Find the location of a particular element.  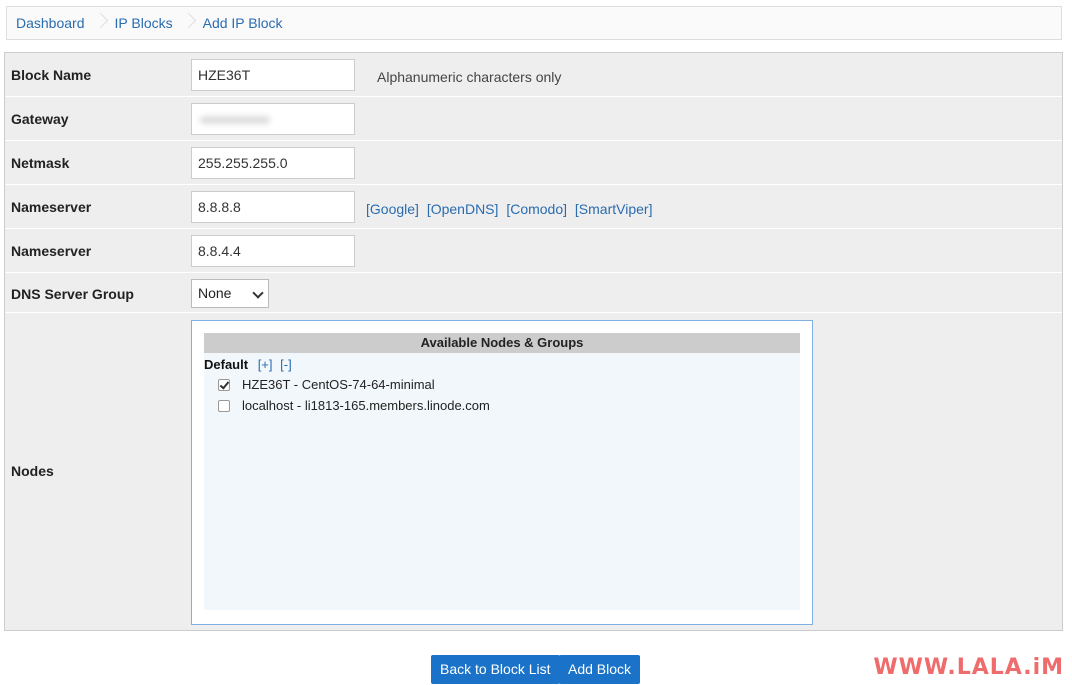

nodes-label: Nodes is located at coordinates (32, 471).